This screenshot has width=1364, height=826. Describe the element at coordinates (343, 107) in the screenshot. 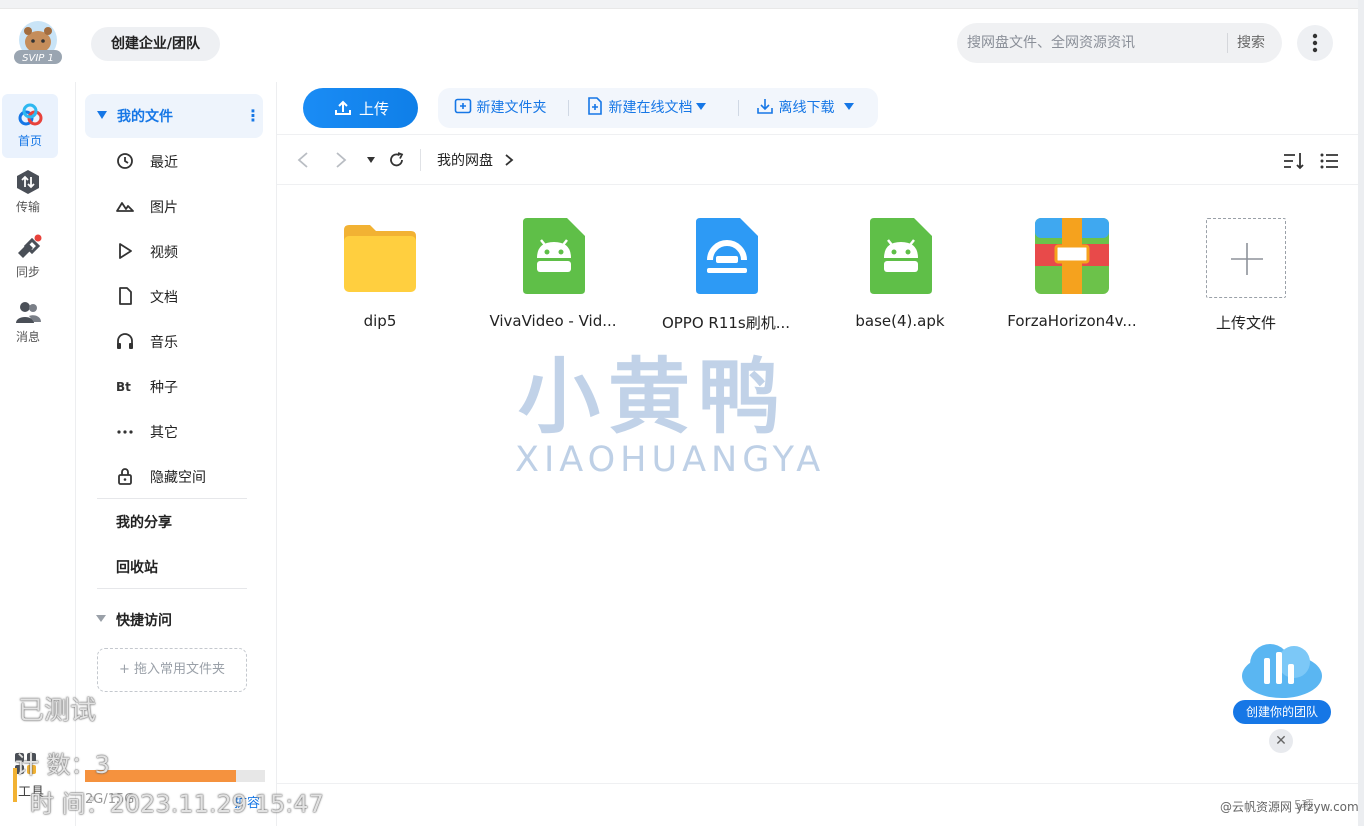

I see `upload-icon` at that location.